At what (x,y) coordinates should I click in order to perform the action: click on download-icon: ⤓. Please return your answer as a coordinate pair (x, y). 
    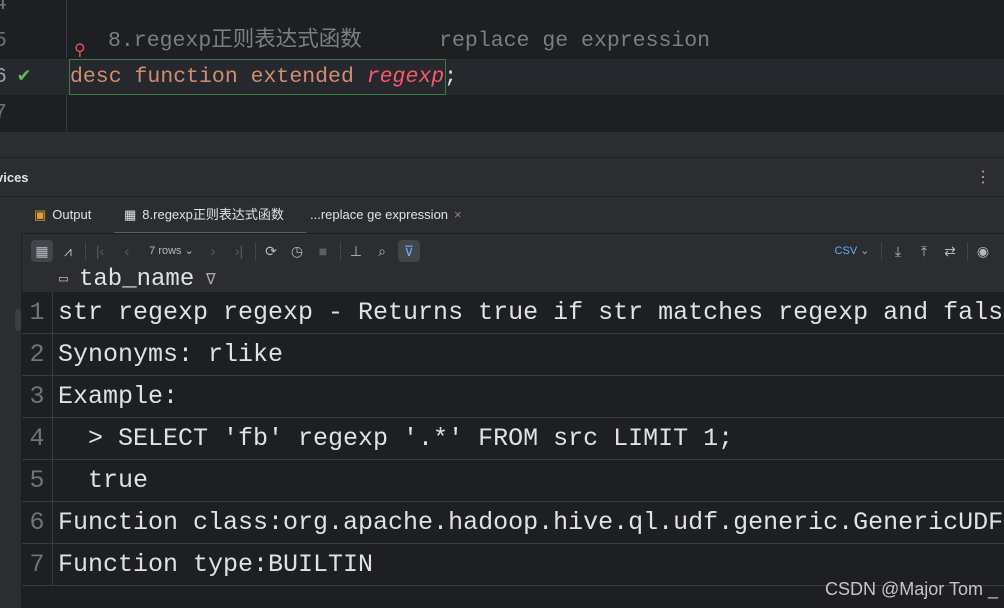
    Looking at the image, I should click on (898, 251).